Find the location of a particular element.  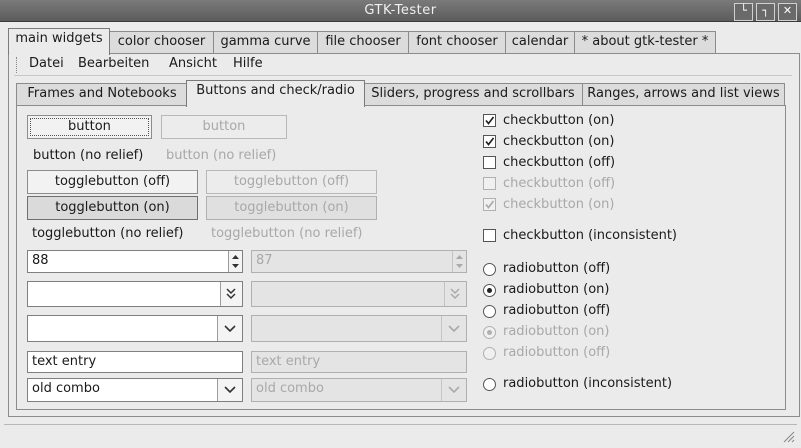

checkbutton-label-2: checkbutton (on) is located at coordinates (558, 141).